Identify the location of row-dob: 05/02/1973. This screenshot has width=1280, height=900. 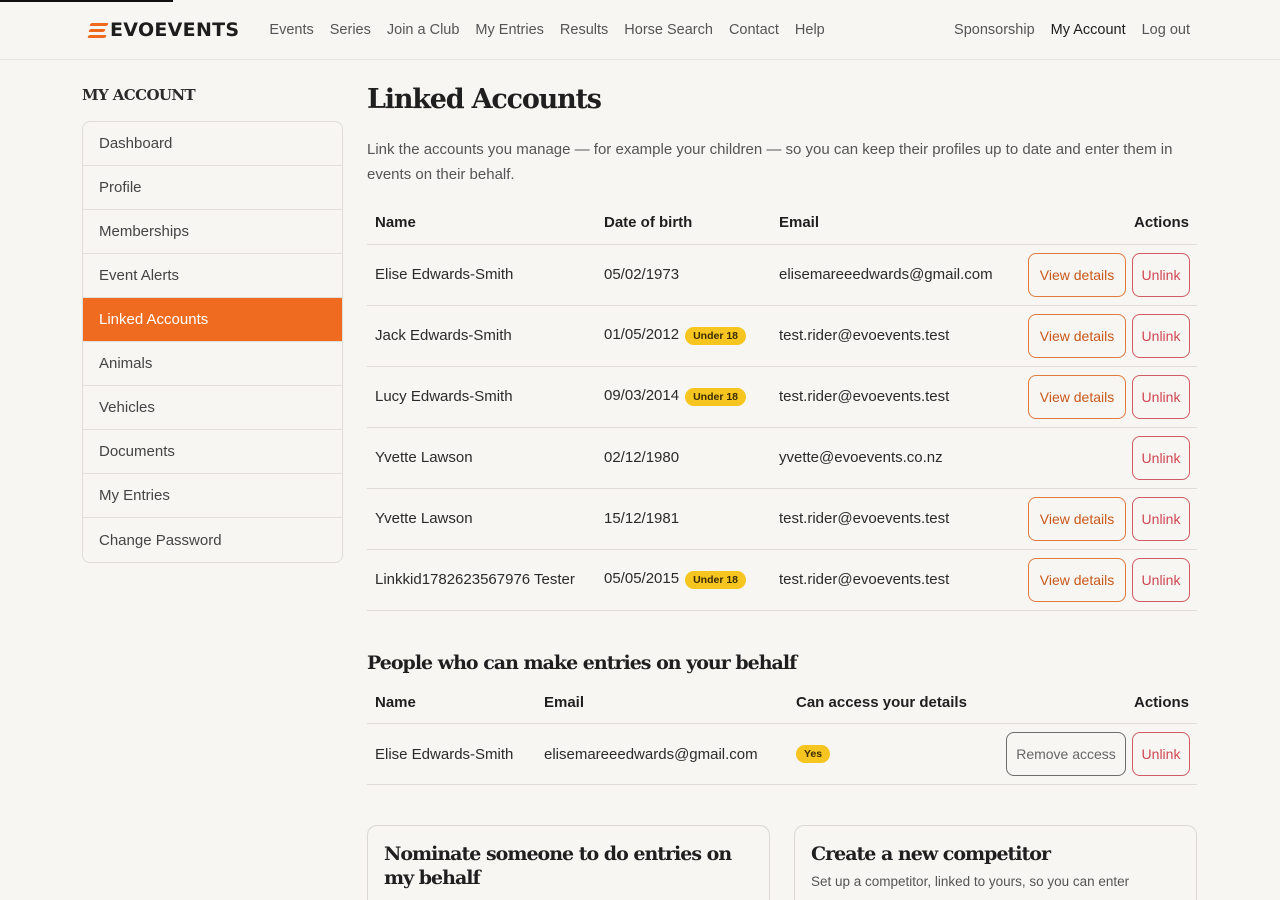
(683, 275).